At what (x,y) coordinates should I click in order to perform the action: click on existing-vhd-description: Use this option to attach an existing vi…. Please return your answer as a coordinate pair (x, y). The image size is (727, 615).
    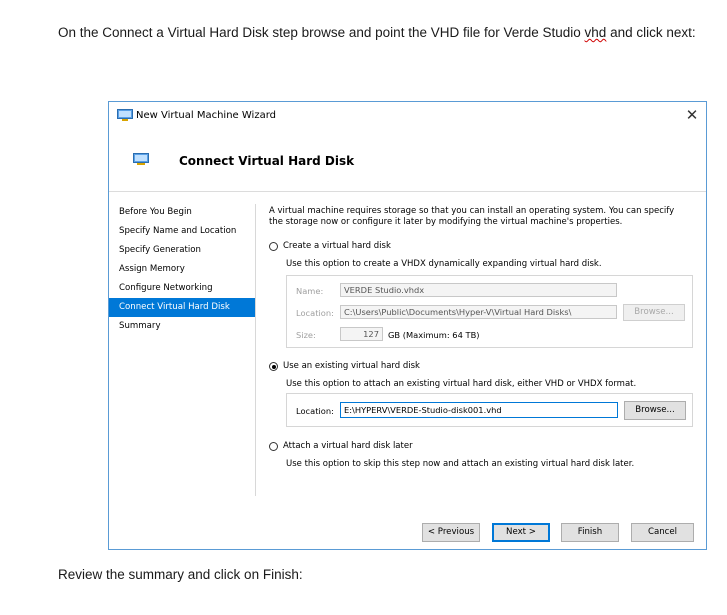
    Looking at the image, I should click on (461, 384).